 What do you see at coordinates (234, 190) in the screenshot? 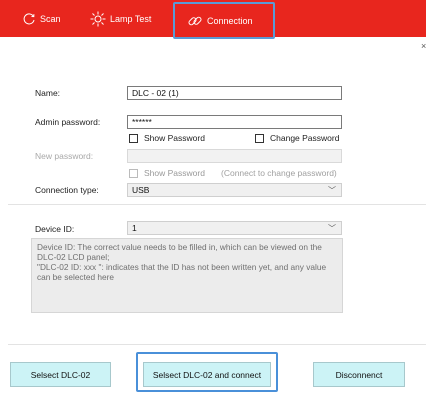
I see `connection-type-select: USB ﹀` at bounding box center [234, 190].